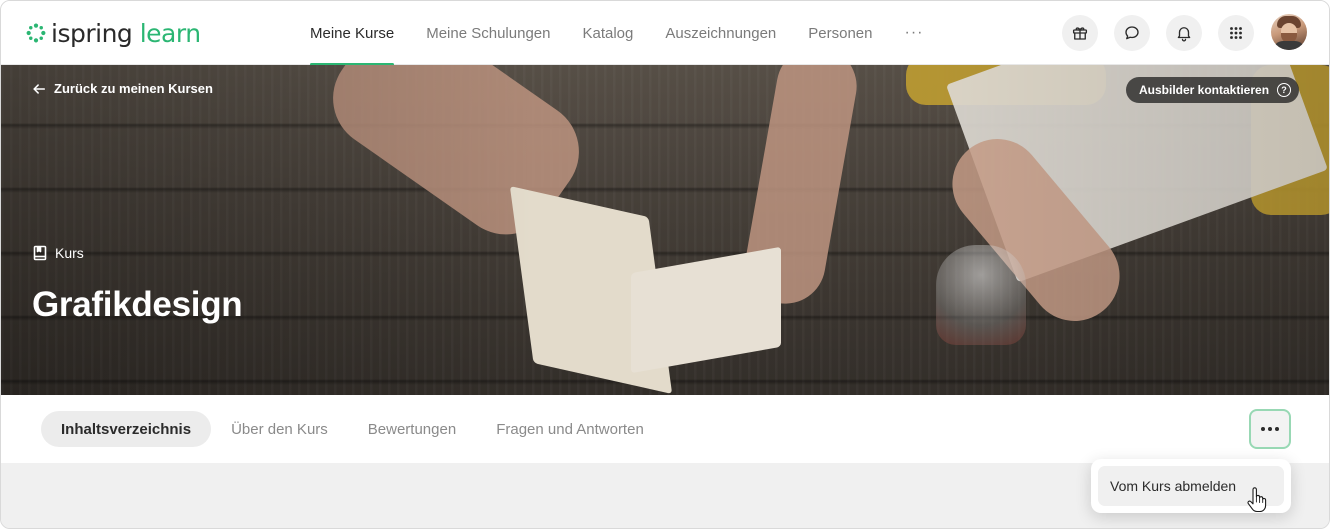 The width and height of the screenshot is (1330, 529). I want to click on ispring-logo-icon, so click(36, 33).